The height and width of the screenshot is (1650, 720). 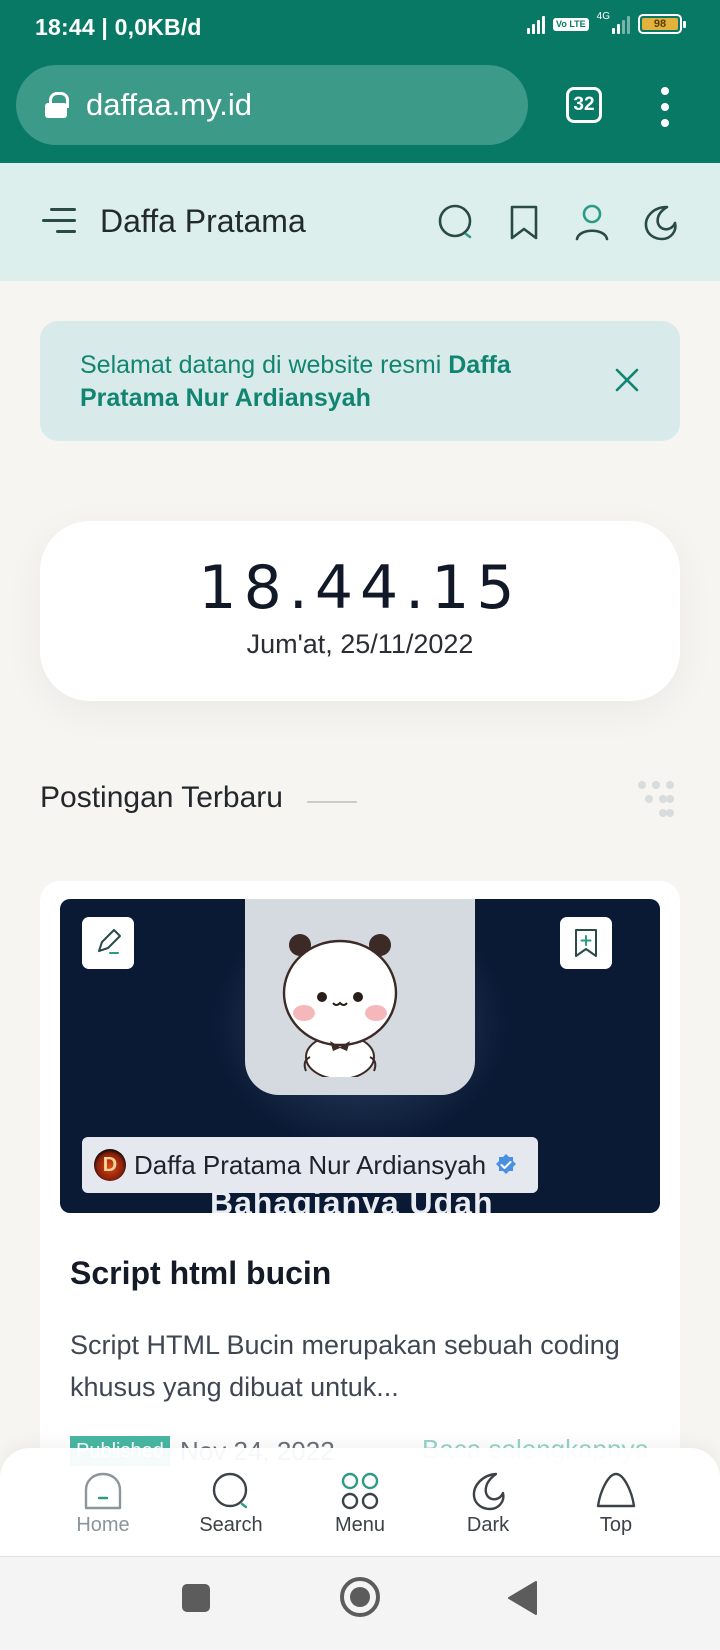 I want to click on edit-button, so click(x=108, y=943).